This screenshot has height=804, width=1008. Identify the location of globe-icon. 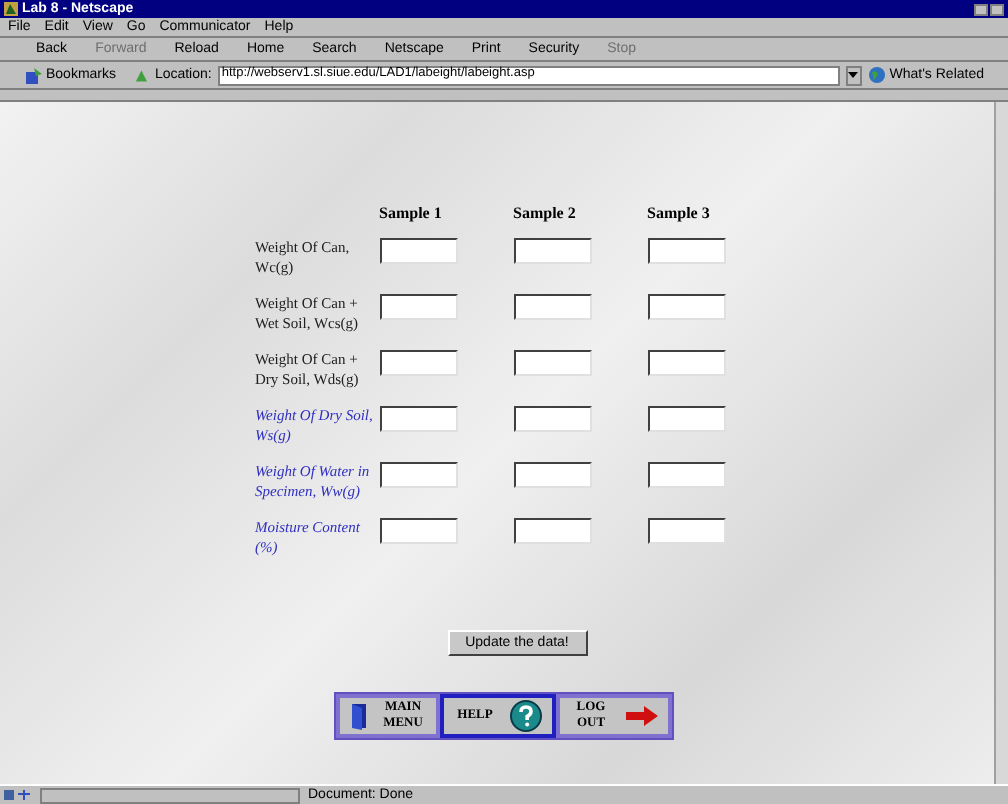
(876, 75).